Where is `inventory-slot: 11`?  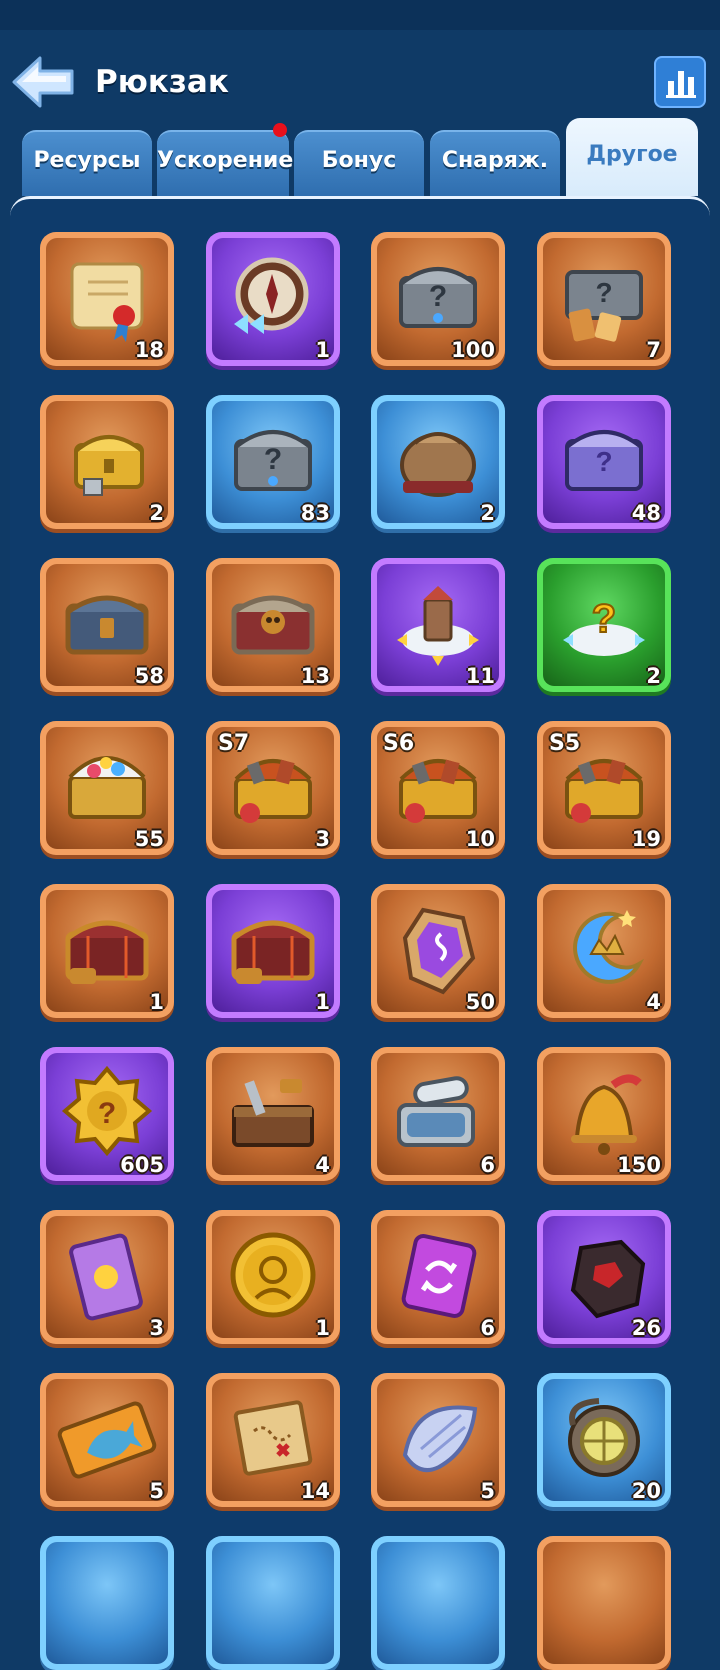
inventory-slot: 11 is located at coordinates (438, 625).